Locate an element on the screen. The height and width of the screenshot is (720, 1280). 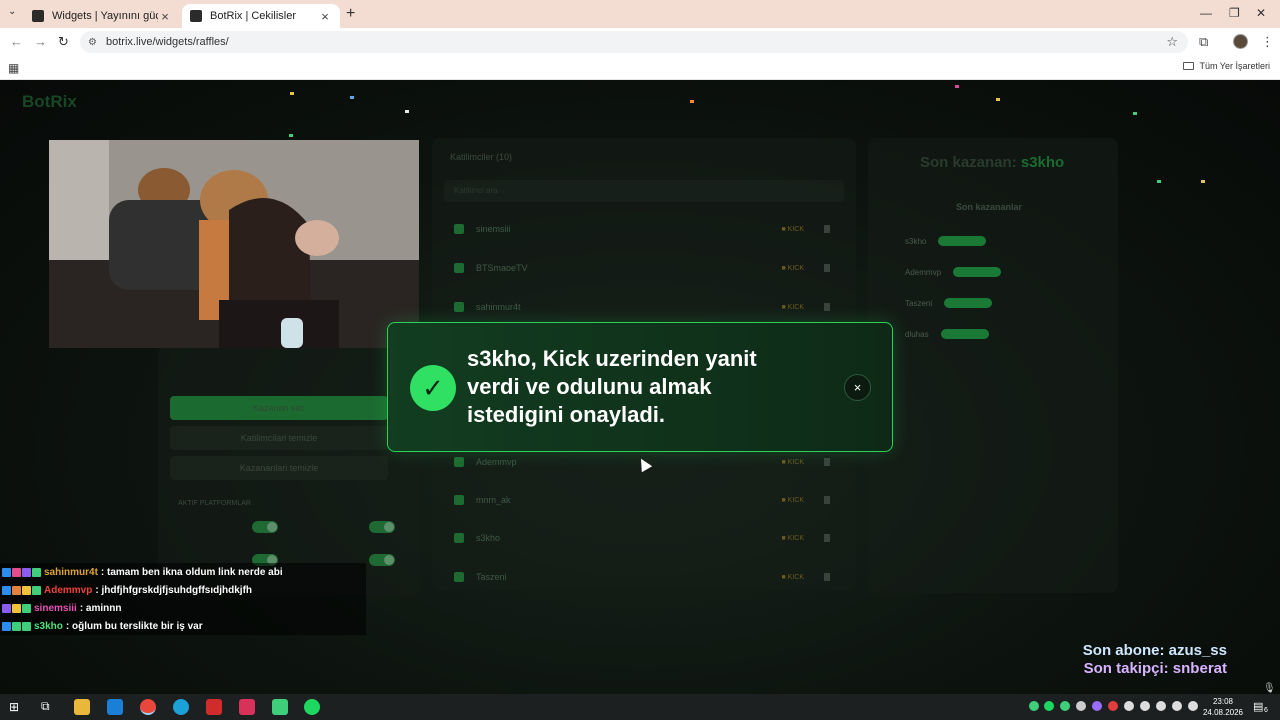
winner-row: Taszeni is located at coordinates (949, 303).